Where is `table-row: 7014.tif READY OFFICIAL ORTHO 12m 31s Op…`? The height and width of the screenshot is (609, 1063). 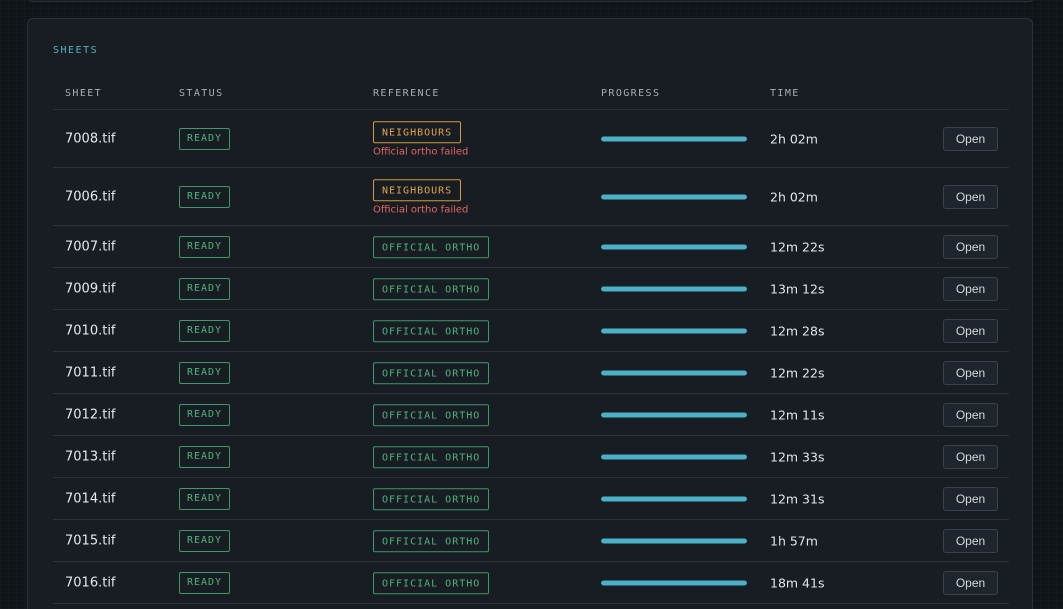 table-row: 7014.tif READY OFFICIAL ORTHO 12m 31s Op… is located at coordinates (531, 499).